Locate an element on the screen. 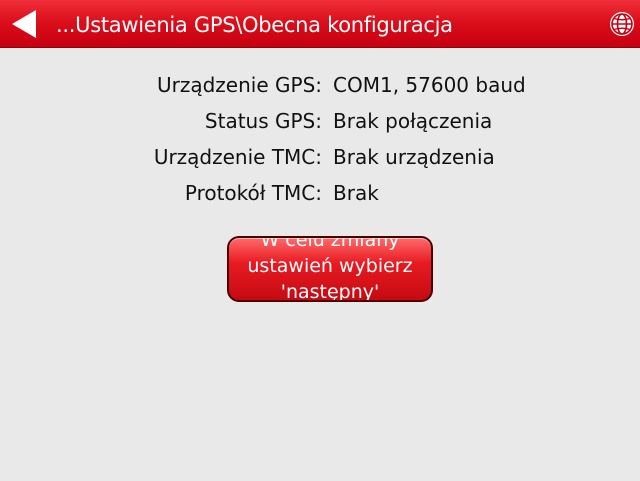  globe-icon is located at coordinates (622, 24).